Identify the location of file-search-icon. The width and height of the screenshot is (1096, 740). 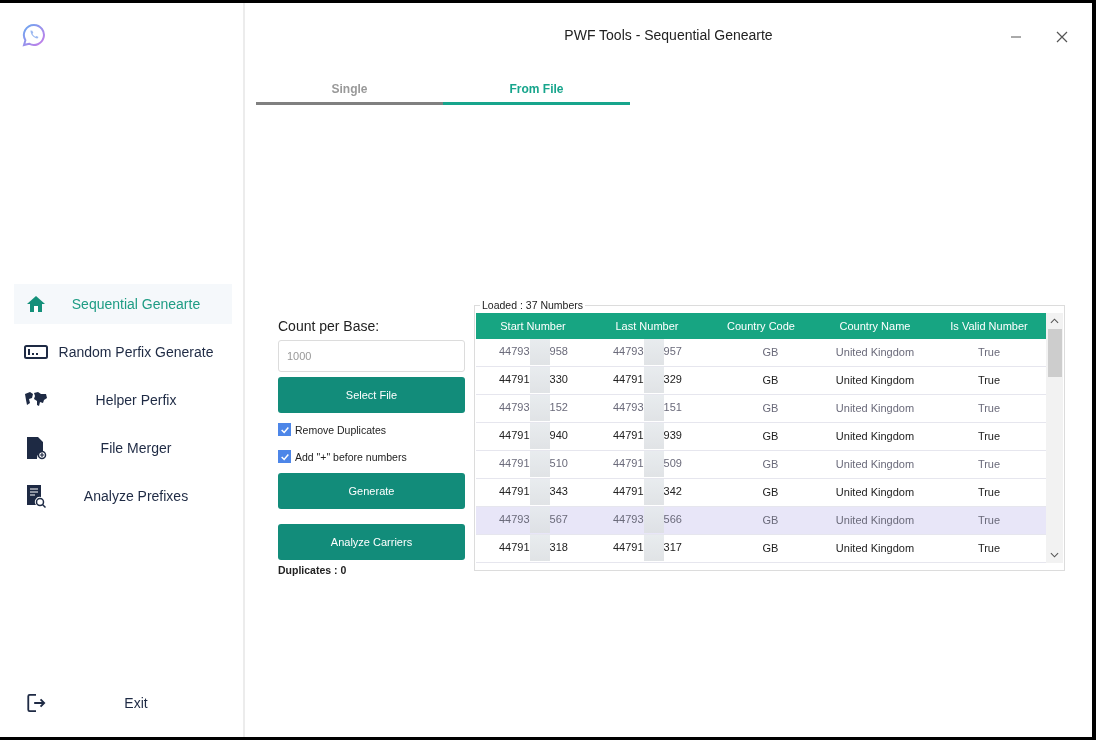
(36, 496).